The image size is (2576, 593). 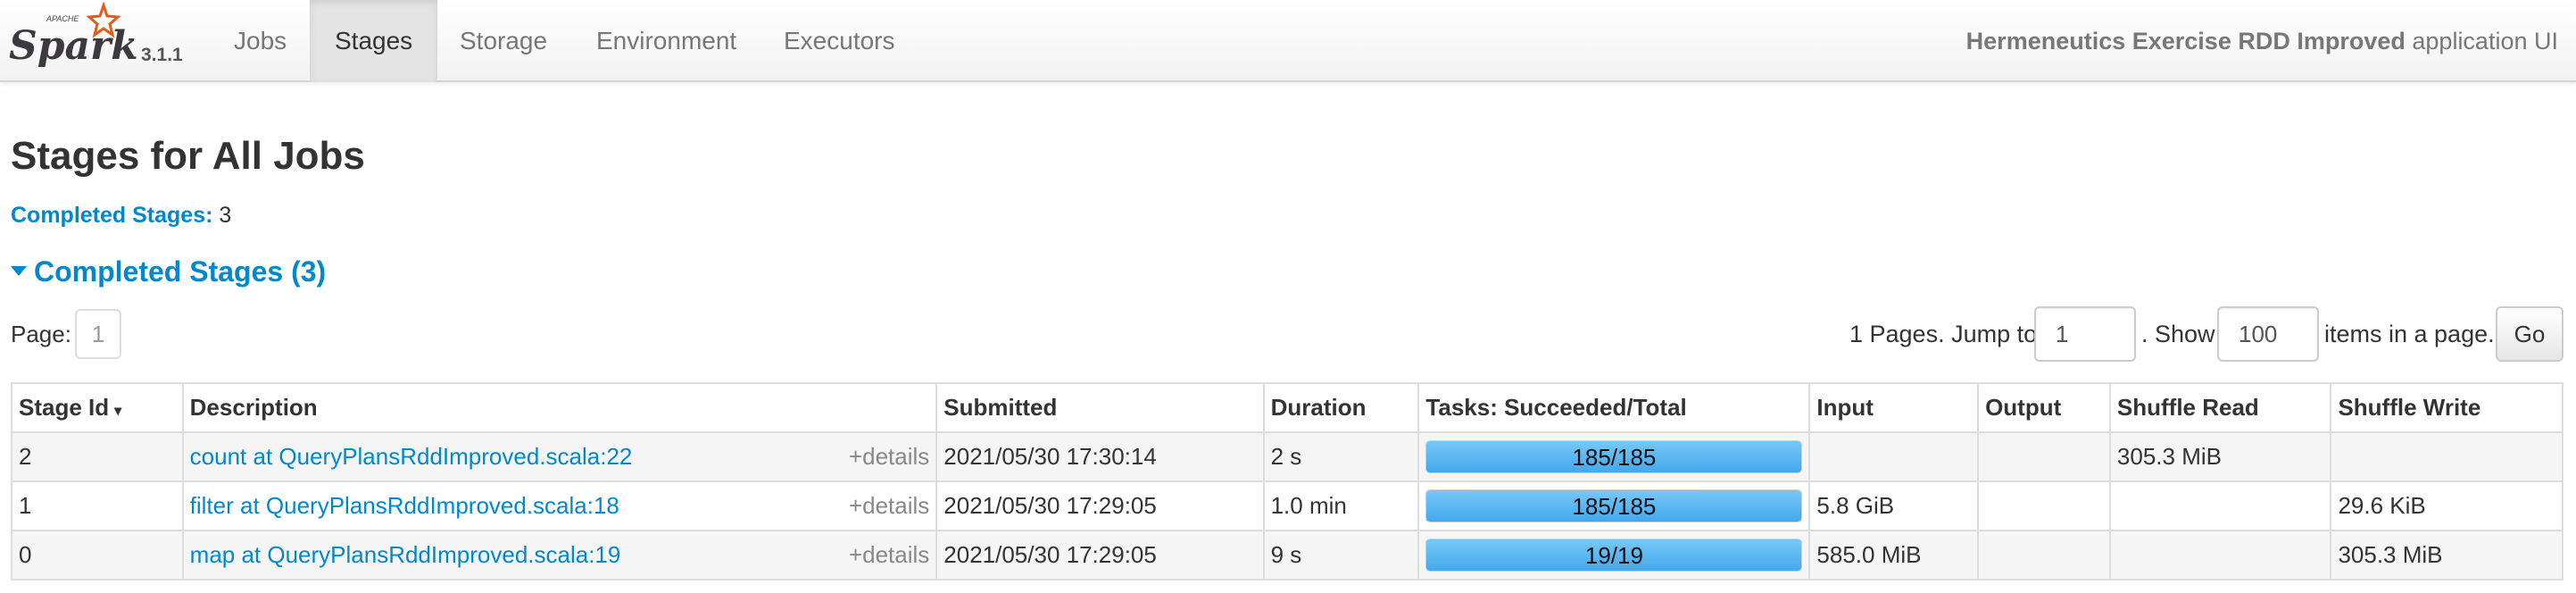 I want to click on input-cell: 585.0 MiB, so click(x=1894, y=555).